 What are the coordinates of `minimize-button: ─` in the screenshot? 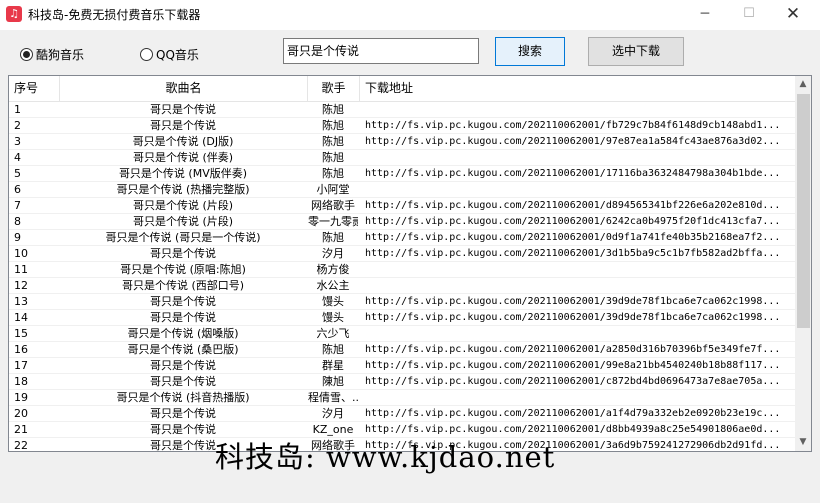 It's located at (705, 15).